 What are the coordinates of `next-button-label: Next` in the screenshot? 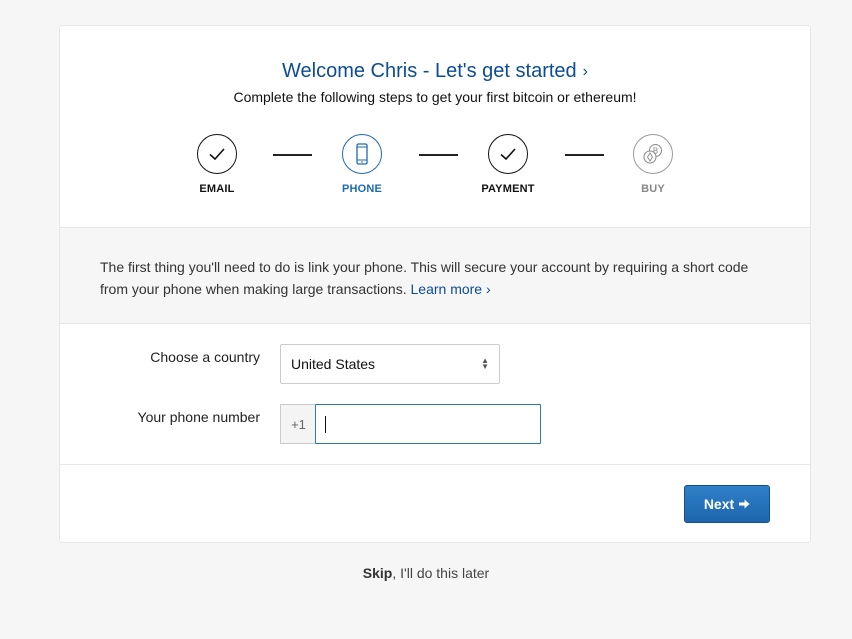 It's located at (719, 504).